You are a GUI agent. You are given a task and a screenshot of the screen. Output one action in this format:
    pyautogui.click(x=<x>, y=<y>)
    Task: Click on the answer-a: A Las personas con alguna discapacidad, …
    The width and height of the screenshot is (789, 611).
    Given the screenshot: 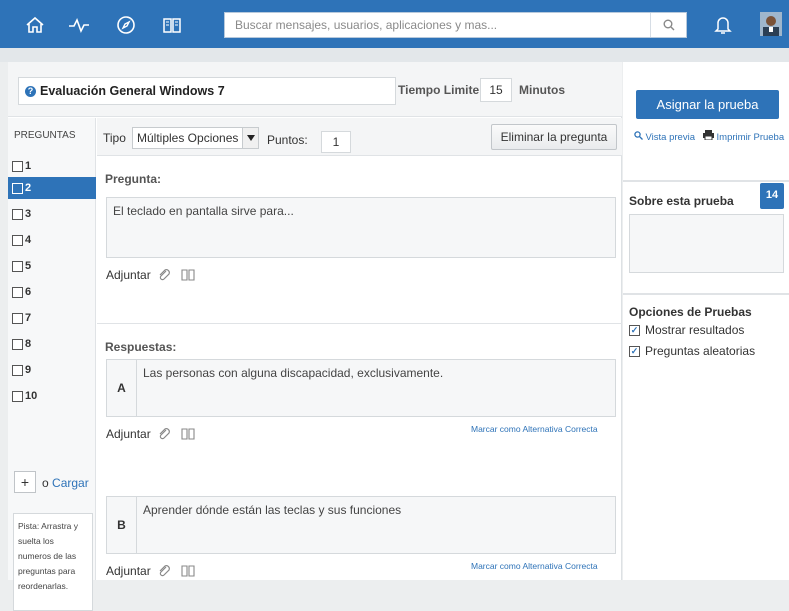 What is the action you would take?
    pyautogui.click(x=361, y=388)
    